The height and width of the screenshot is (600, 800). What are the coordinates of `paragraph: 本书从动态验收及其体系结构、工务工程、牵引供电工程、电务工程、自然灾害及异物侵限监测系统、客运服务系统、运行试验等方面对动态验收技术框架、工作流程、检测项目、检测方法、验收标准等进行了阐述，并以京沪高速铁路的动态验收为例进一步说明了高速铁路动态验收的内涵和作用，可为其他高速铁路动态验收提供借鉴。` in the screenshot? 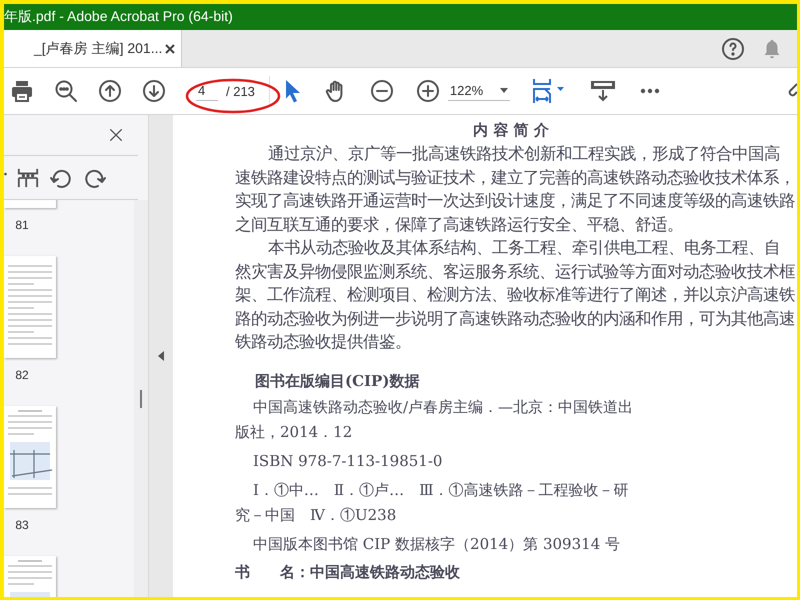 It's located at (515, 295).